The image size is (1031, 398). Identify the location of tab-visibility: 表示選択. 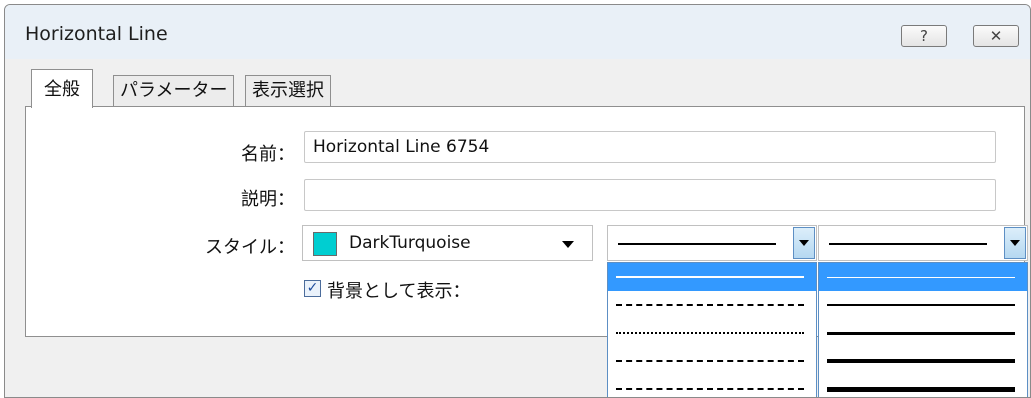
(288, 91).